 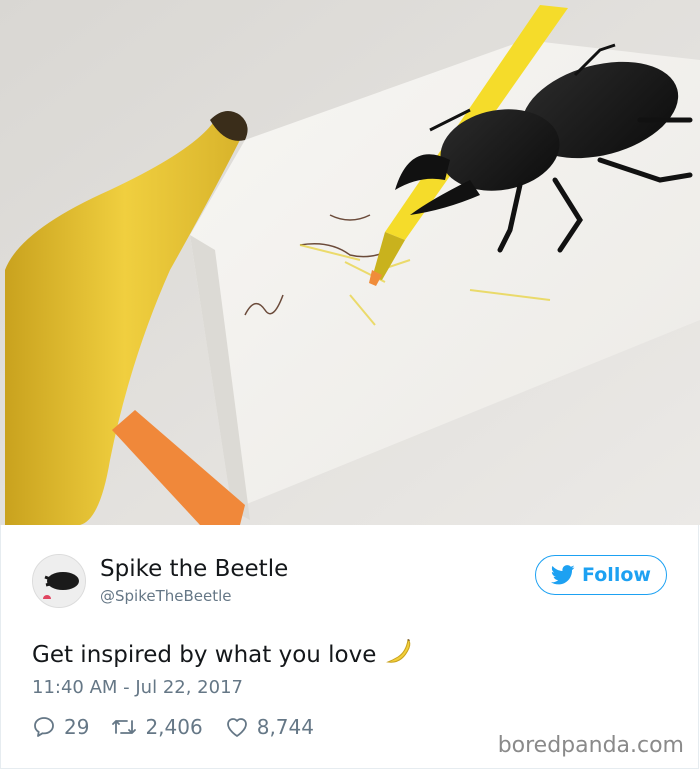 I want to click on banana-emoji-icon, so click(x=399, y=655).